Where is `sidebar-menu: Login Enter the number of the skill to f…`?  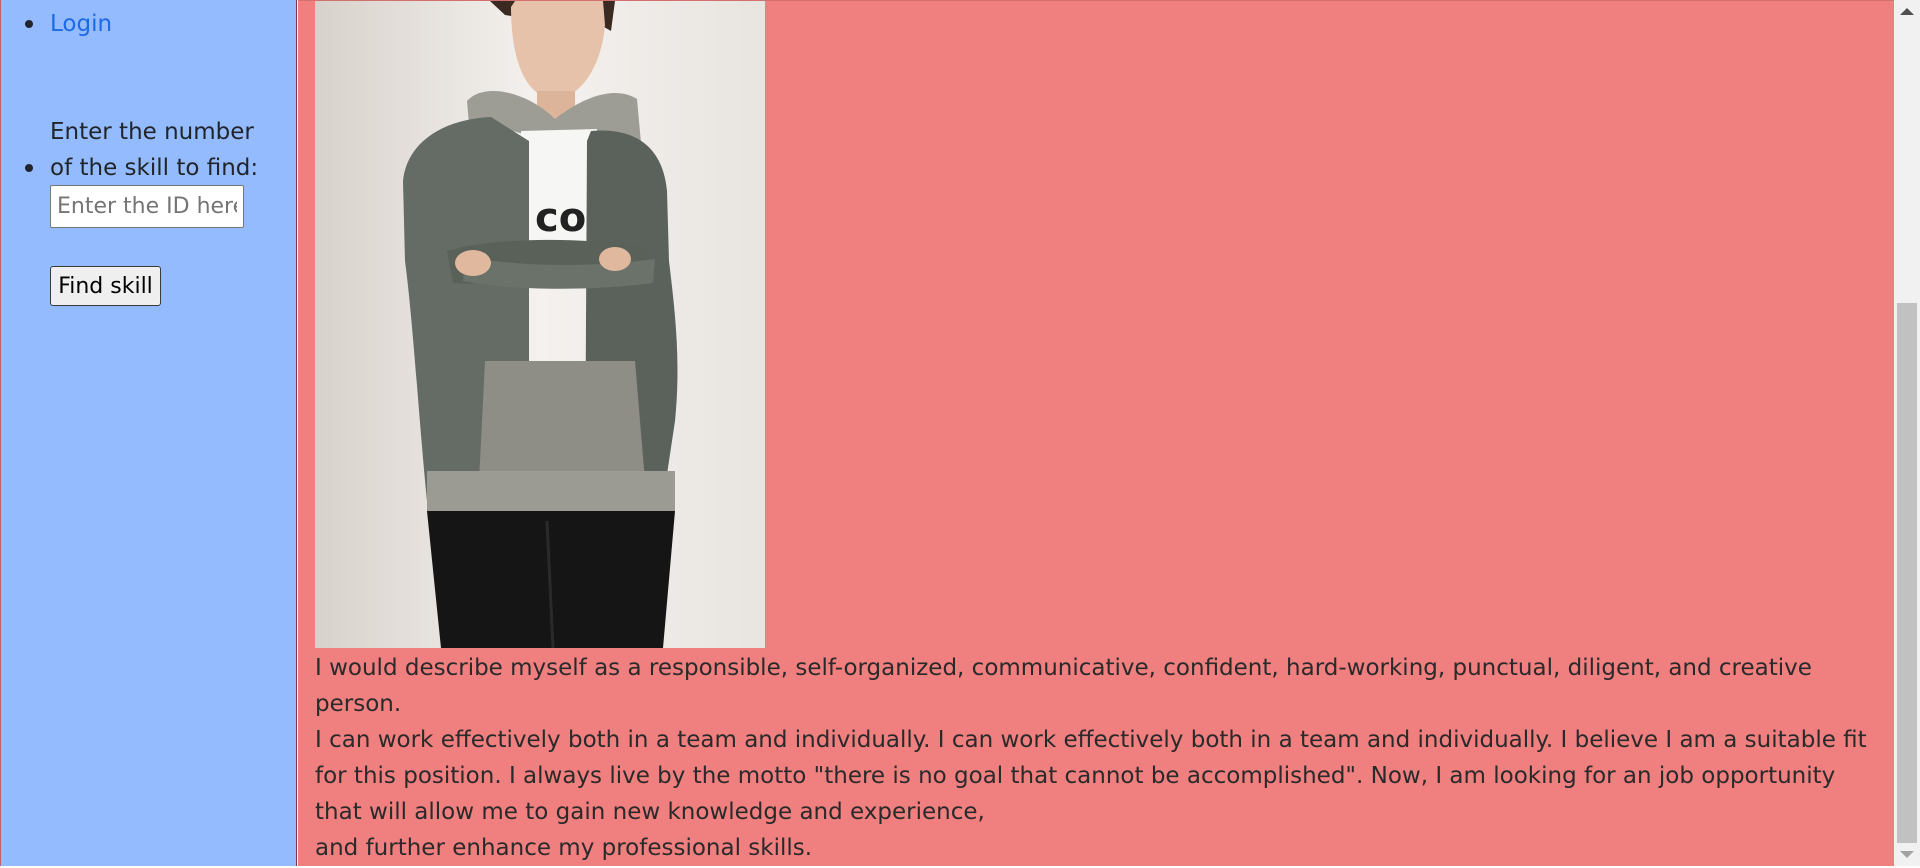 sidebar-menu: Login Enter the number of the skill to f… is located at coordinates (149, 153).